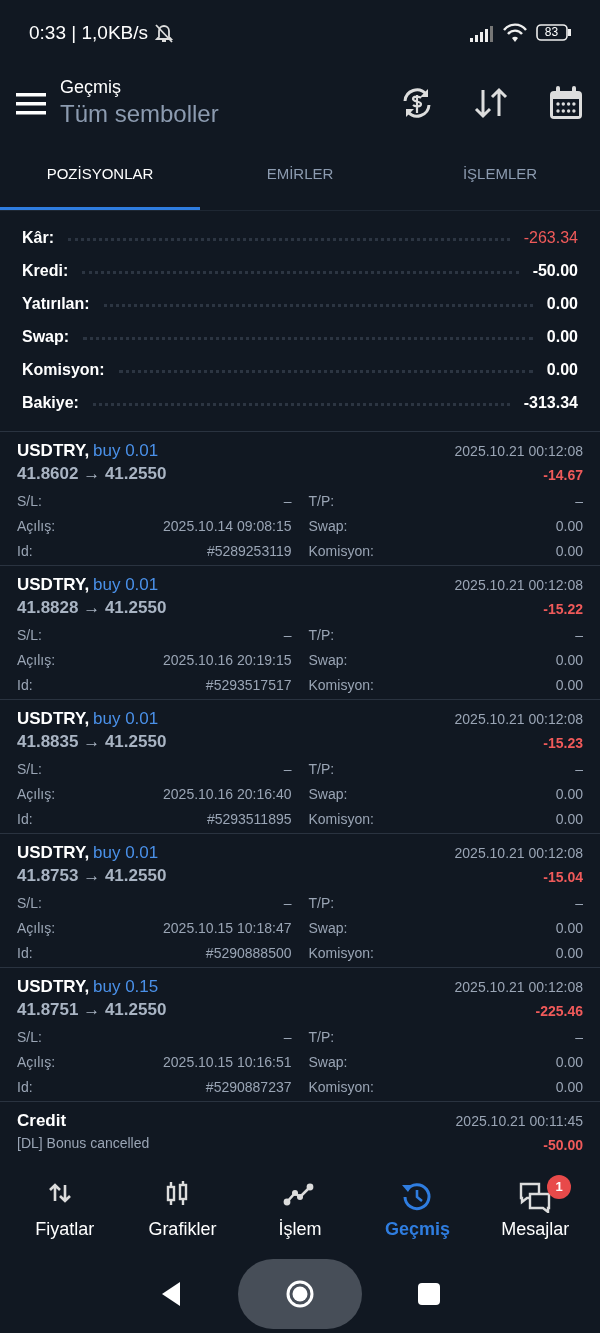 The image size is (600, 1333). Describe the element at coordinates (65, 1213) in the screenshot. I see `nav-tab: Fiyatlar` at that location.